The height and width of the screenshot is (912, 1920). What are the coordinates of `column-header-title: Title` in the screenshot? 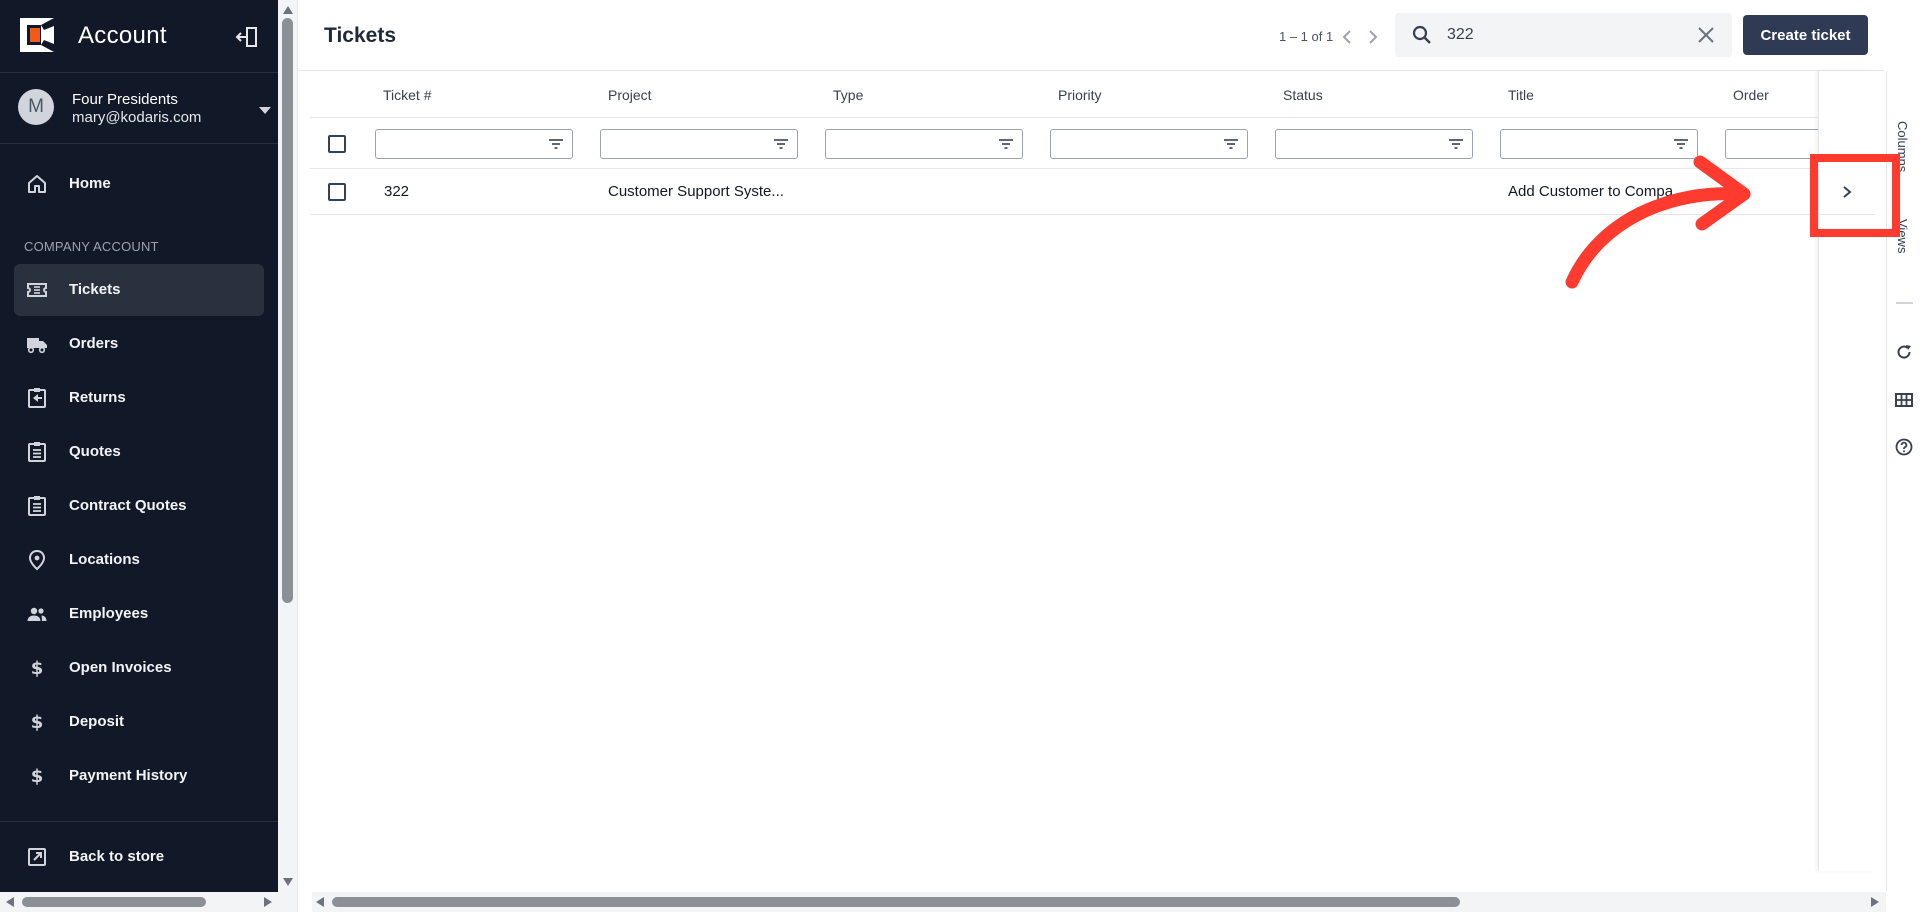 It's located at (1521, 95).